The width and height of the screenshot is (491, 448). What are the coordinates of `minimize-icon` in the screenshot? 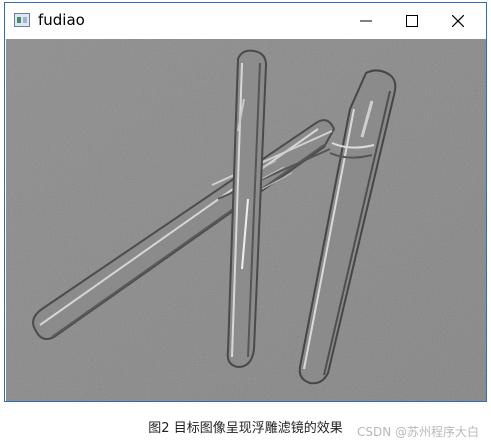 It's located at (366, 21).